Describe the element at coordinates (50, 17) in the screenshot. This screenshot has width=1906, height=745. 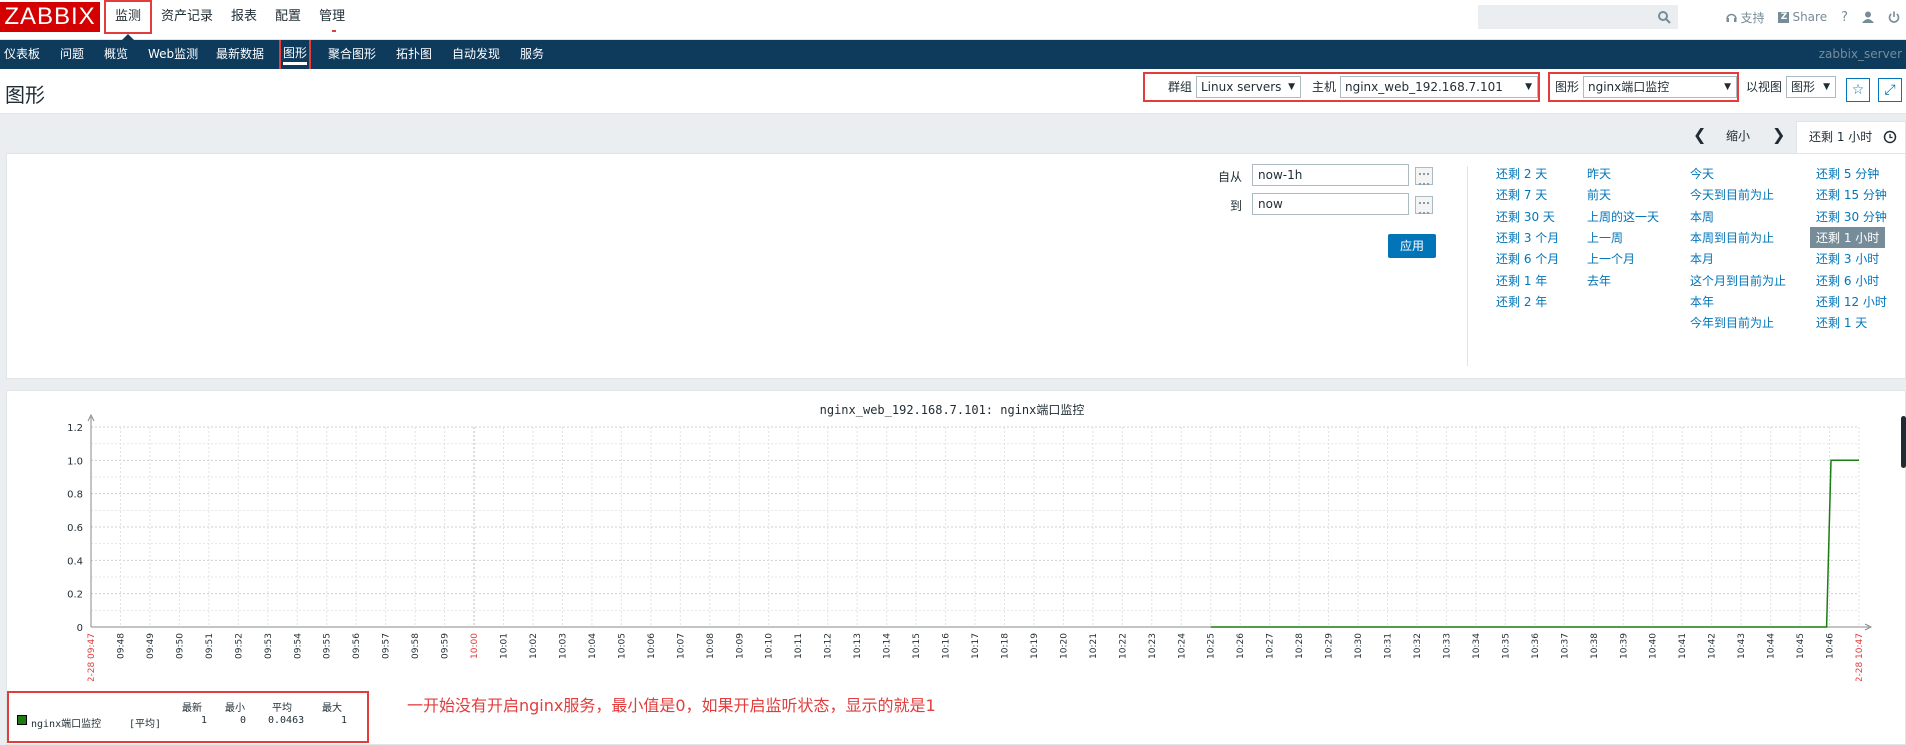
I see `zabbix-logo: ZABBIX` at that location.